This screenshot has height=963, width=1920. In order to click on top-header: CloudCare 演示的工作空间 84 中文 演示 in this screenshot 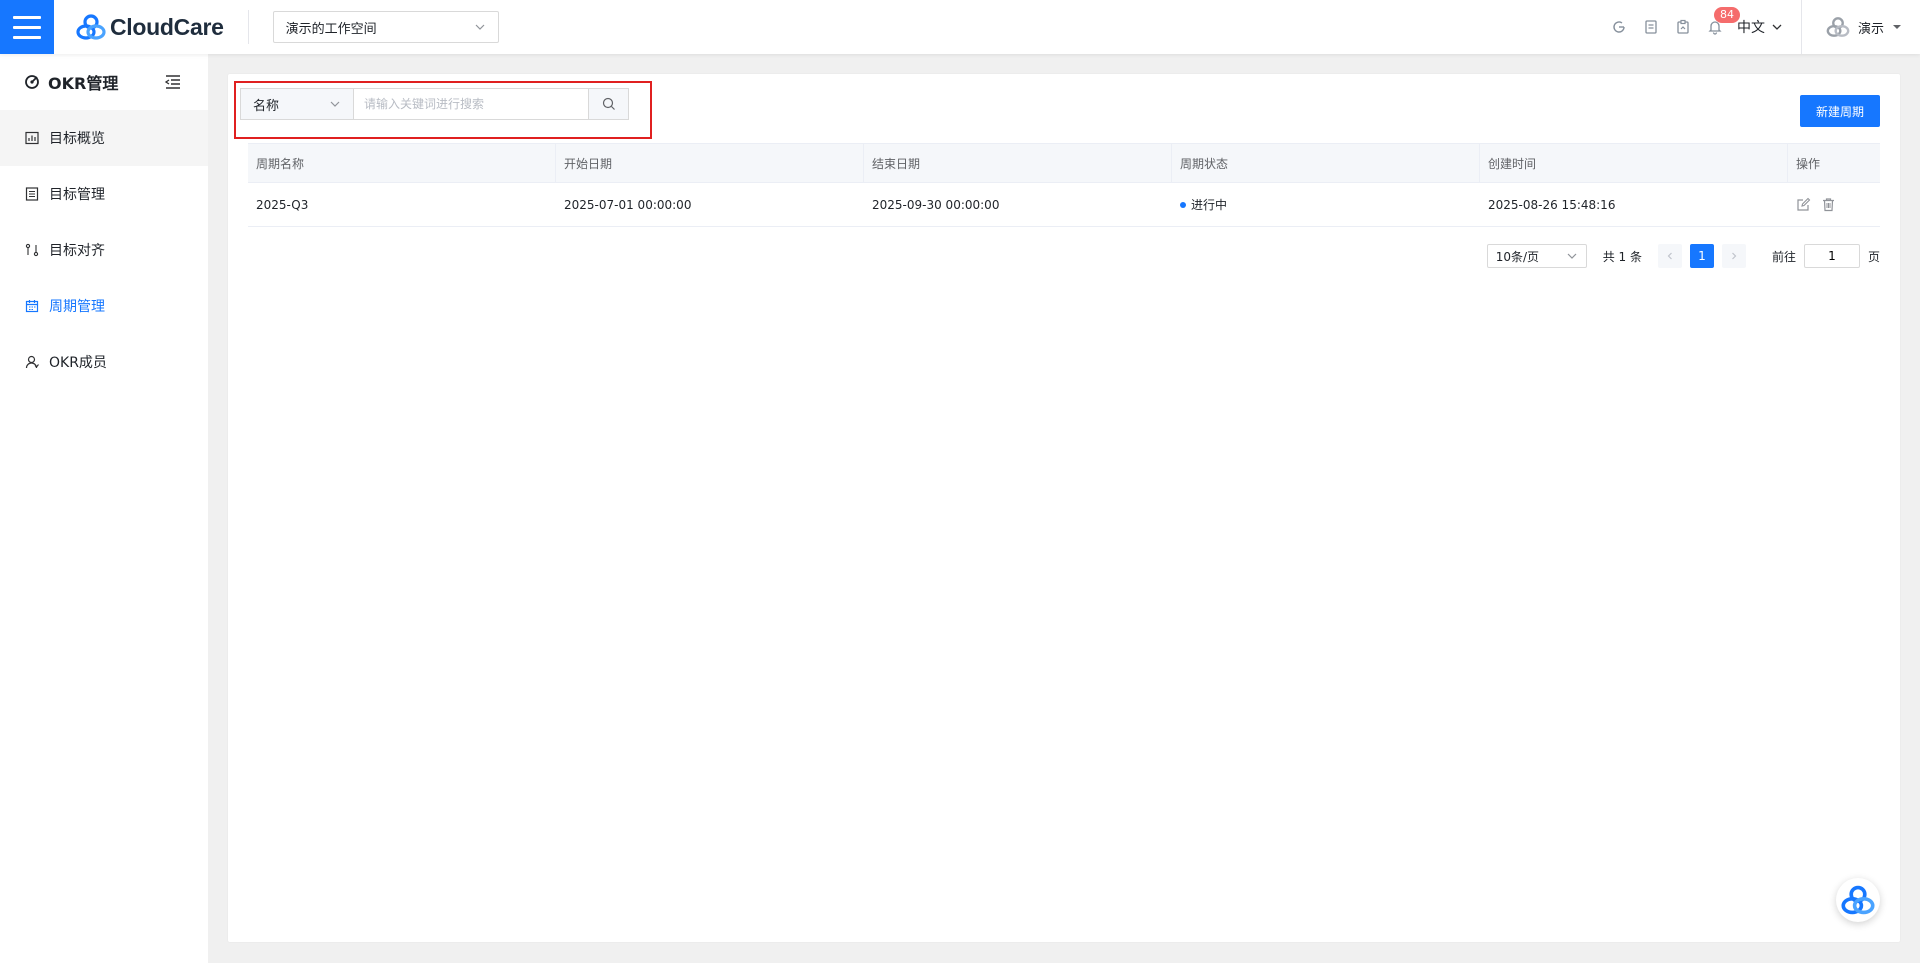, I will do `click(960, 27)`.